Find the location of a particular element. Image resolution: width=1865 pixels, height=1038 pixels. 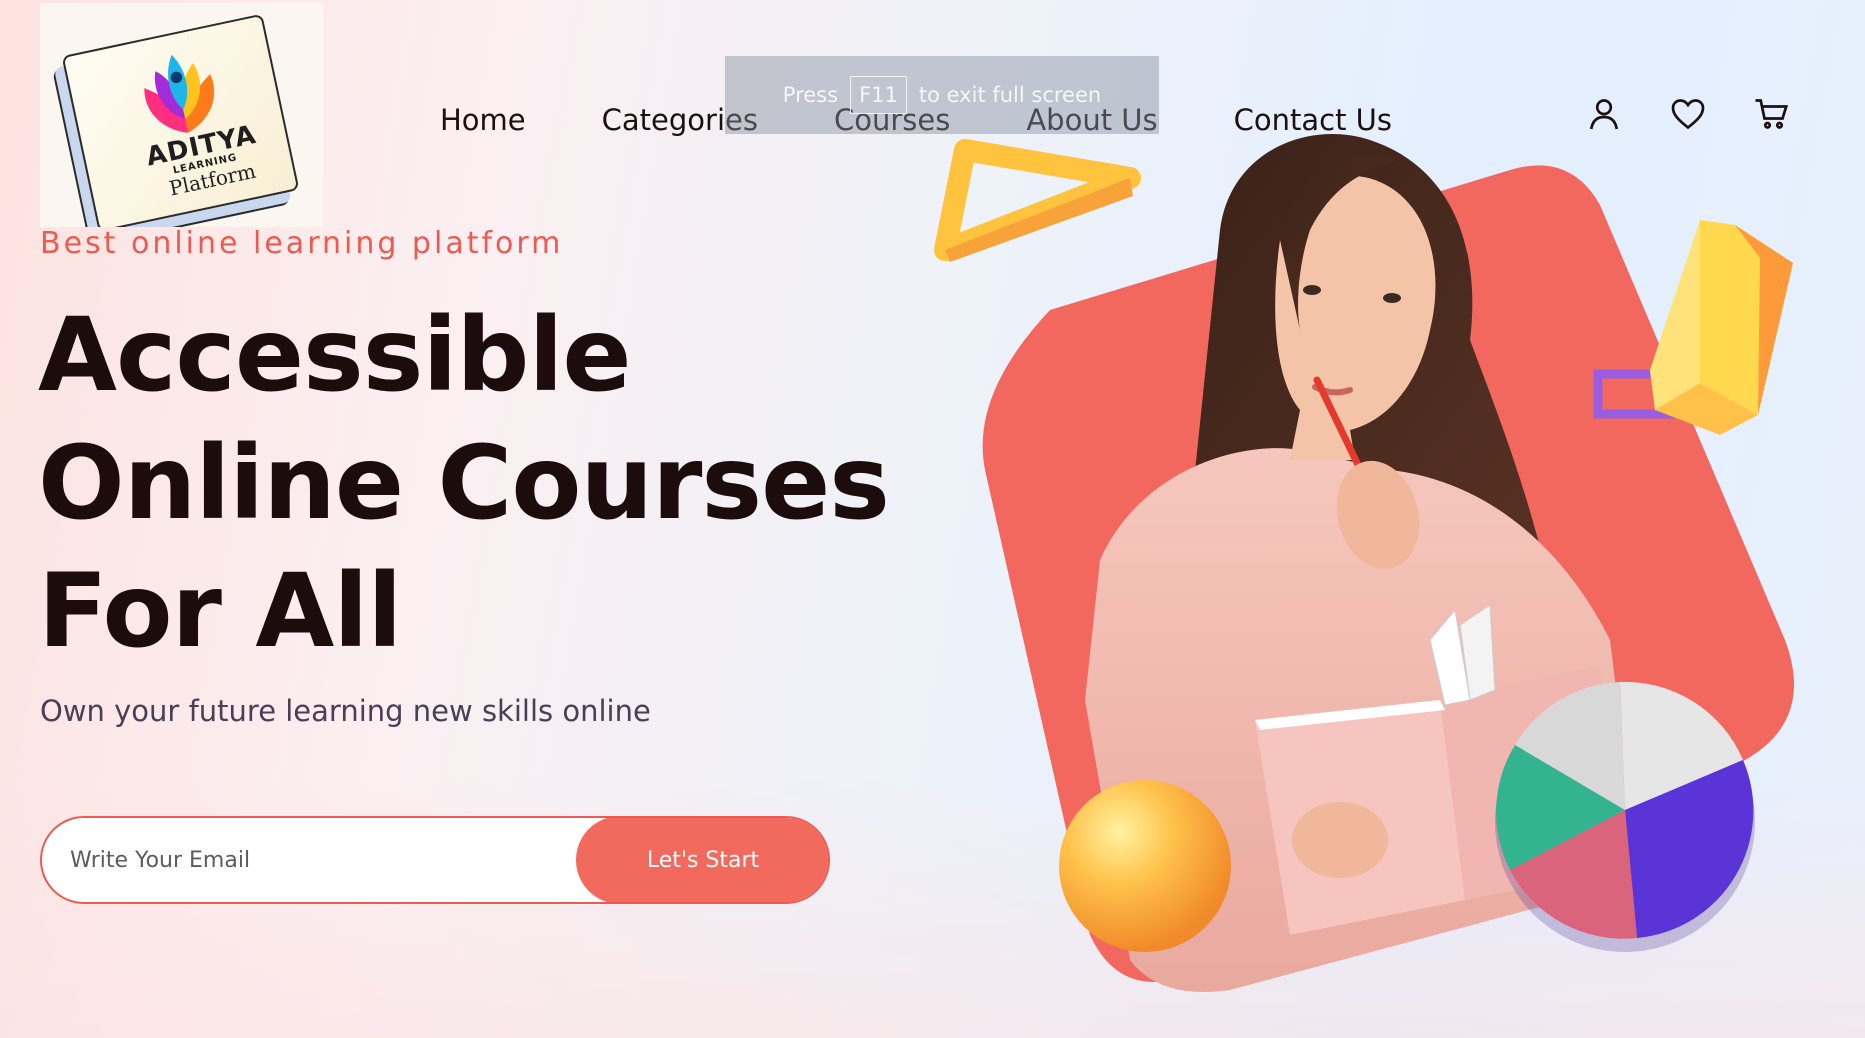

yellow-triangle-shape is located at coordinates (1037, 200).